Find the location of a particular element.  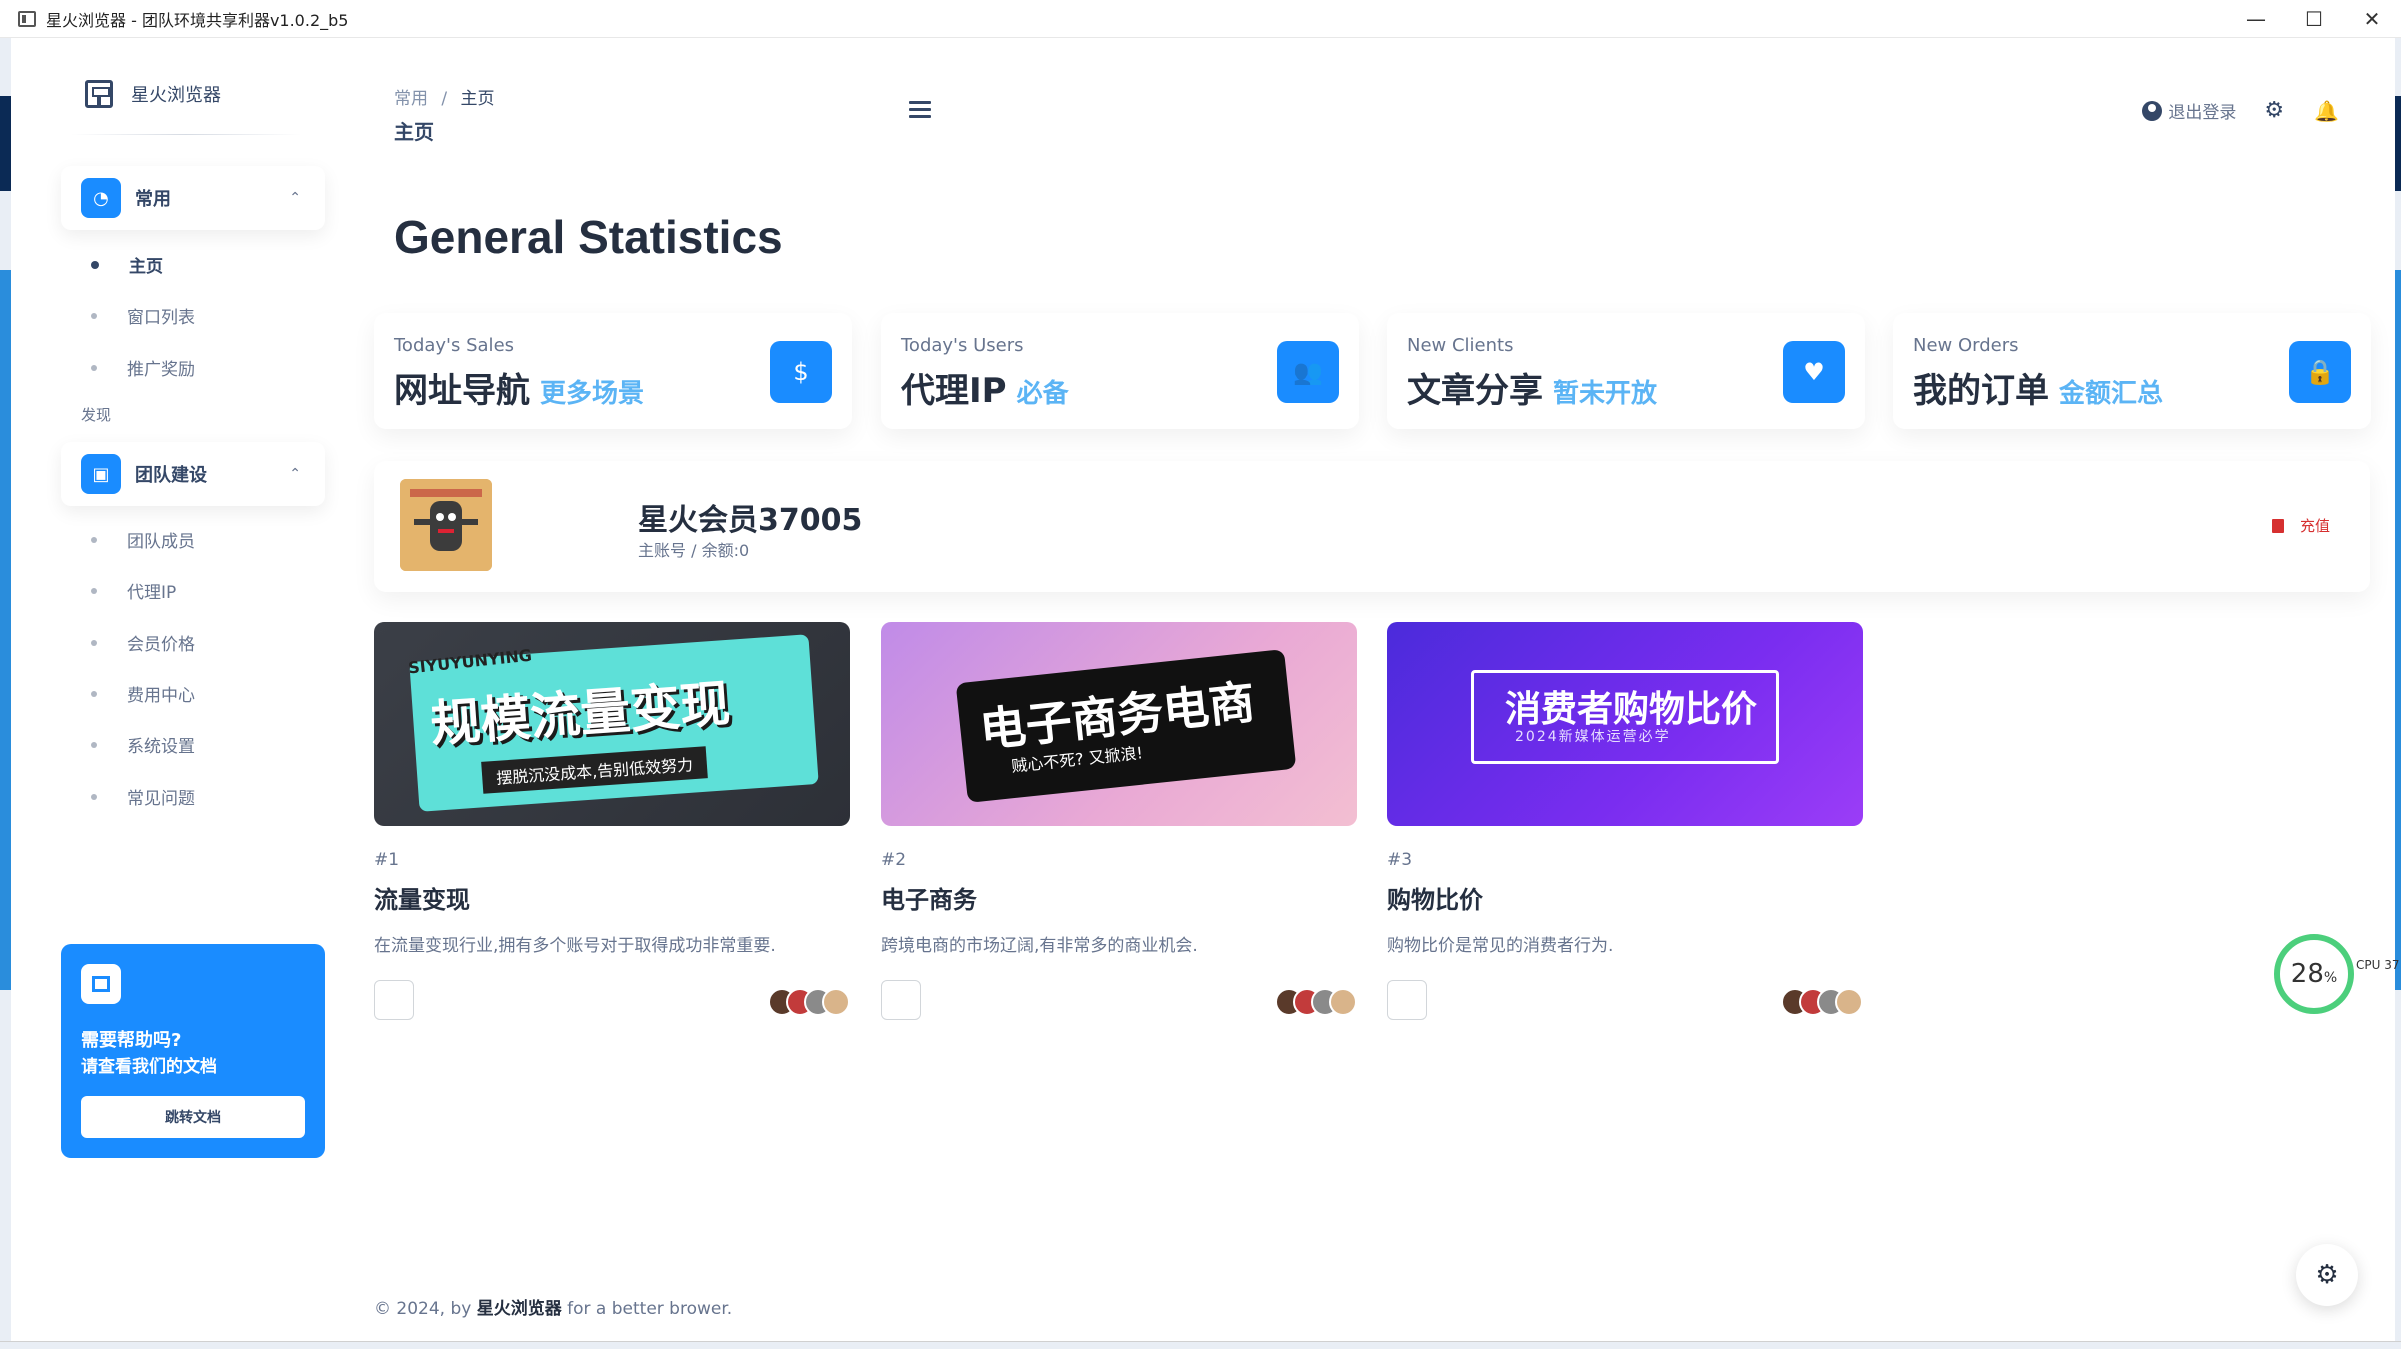

stat-card-clients: New Clients 文章分享 暂未开放 ♥ is located at coordinates (1626, 371).